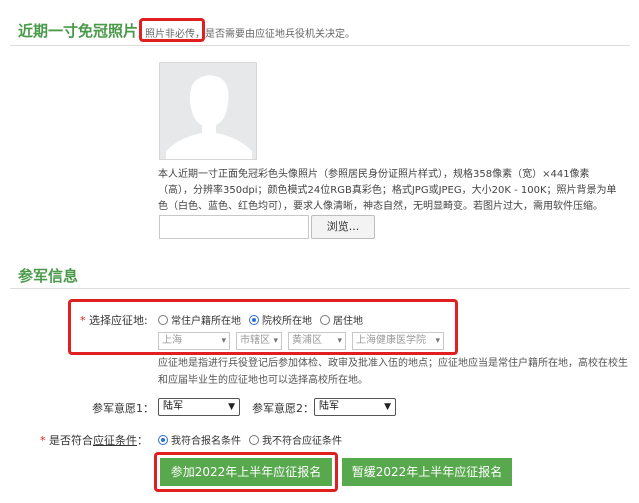  What do you see at coordinates (275, 34) in the screenshot?
I see `photo-hint-rest: ，是否需要由应征地兵役机关决定。` at bounding box center [275, 34].